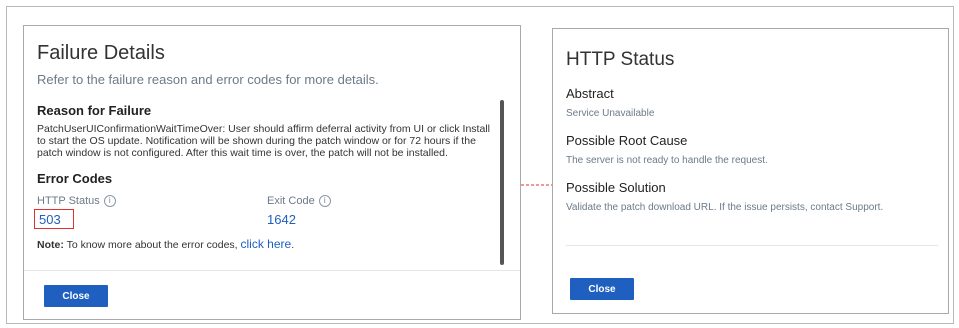 Image resolution: width=959 pixels, height=328 pixels. What do you see at coordinates (68, 201) in the screenshot?
I see `http-status-label-text: HTTP Status` at bounding box center [68, 201].